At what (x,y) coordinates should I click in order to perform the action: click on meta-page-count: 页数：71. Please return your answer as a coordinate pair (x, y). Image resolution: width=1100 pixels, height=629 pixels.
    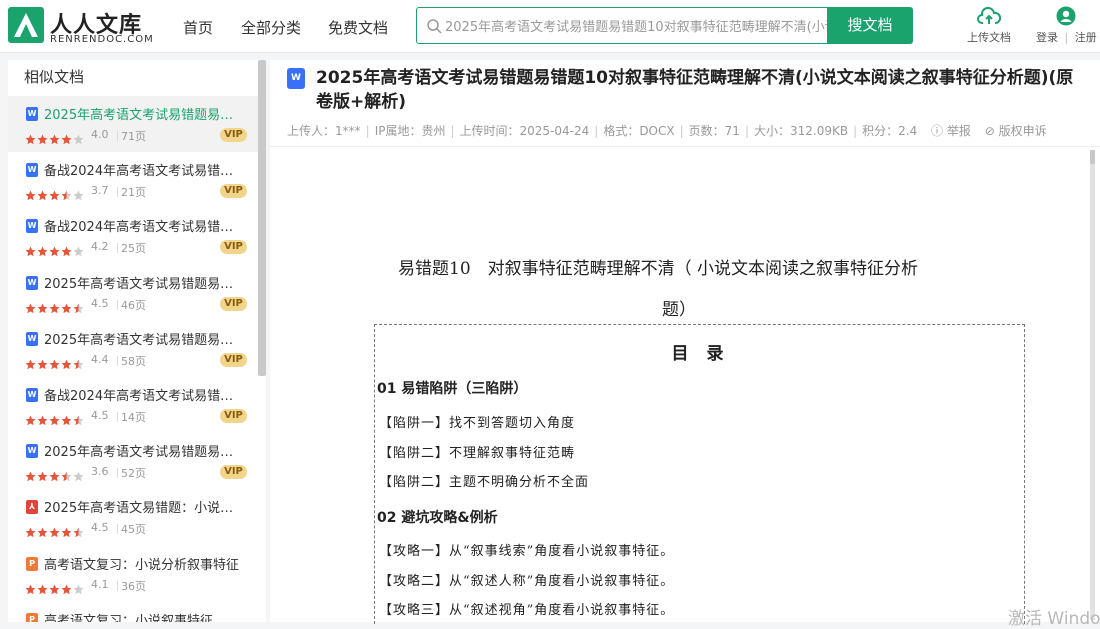
    Looking at the image, I should click on (714, 131).